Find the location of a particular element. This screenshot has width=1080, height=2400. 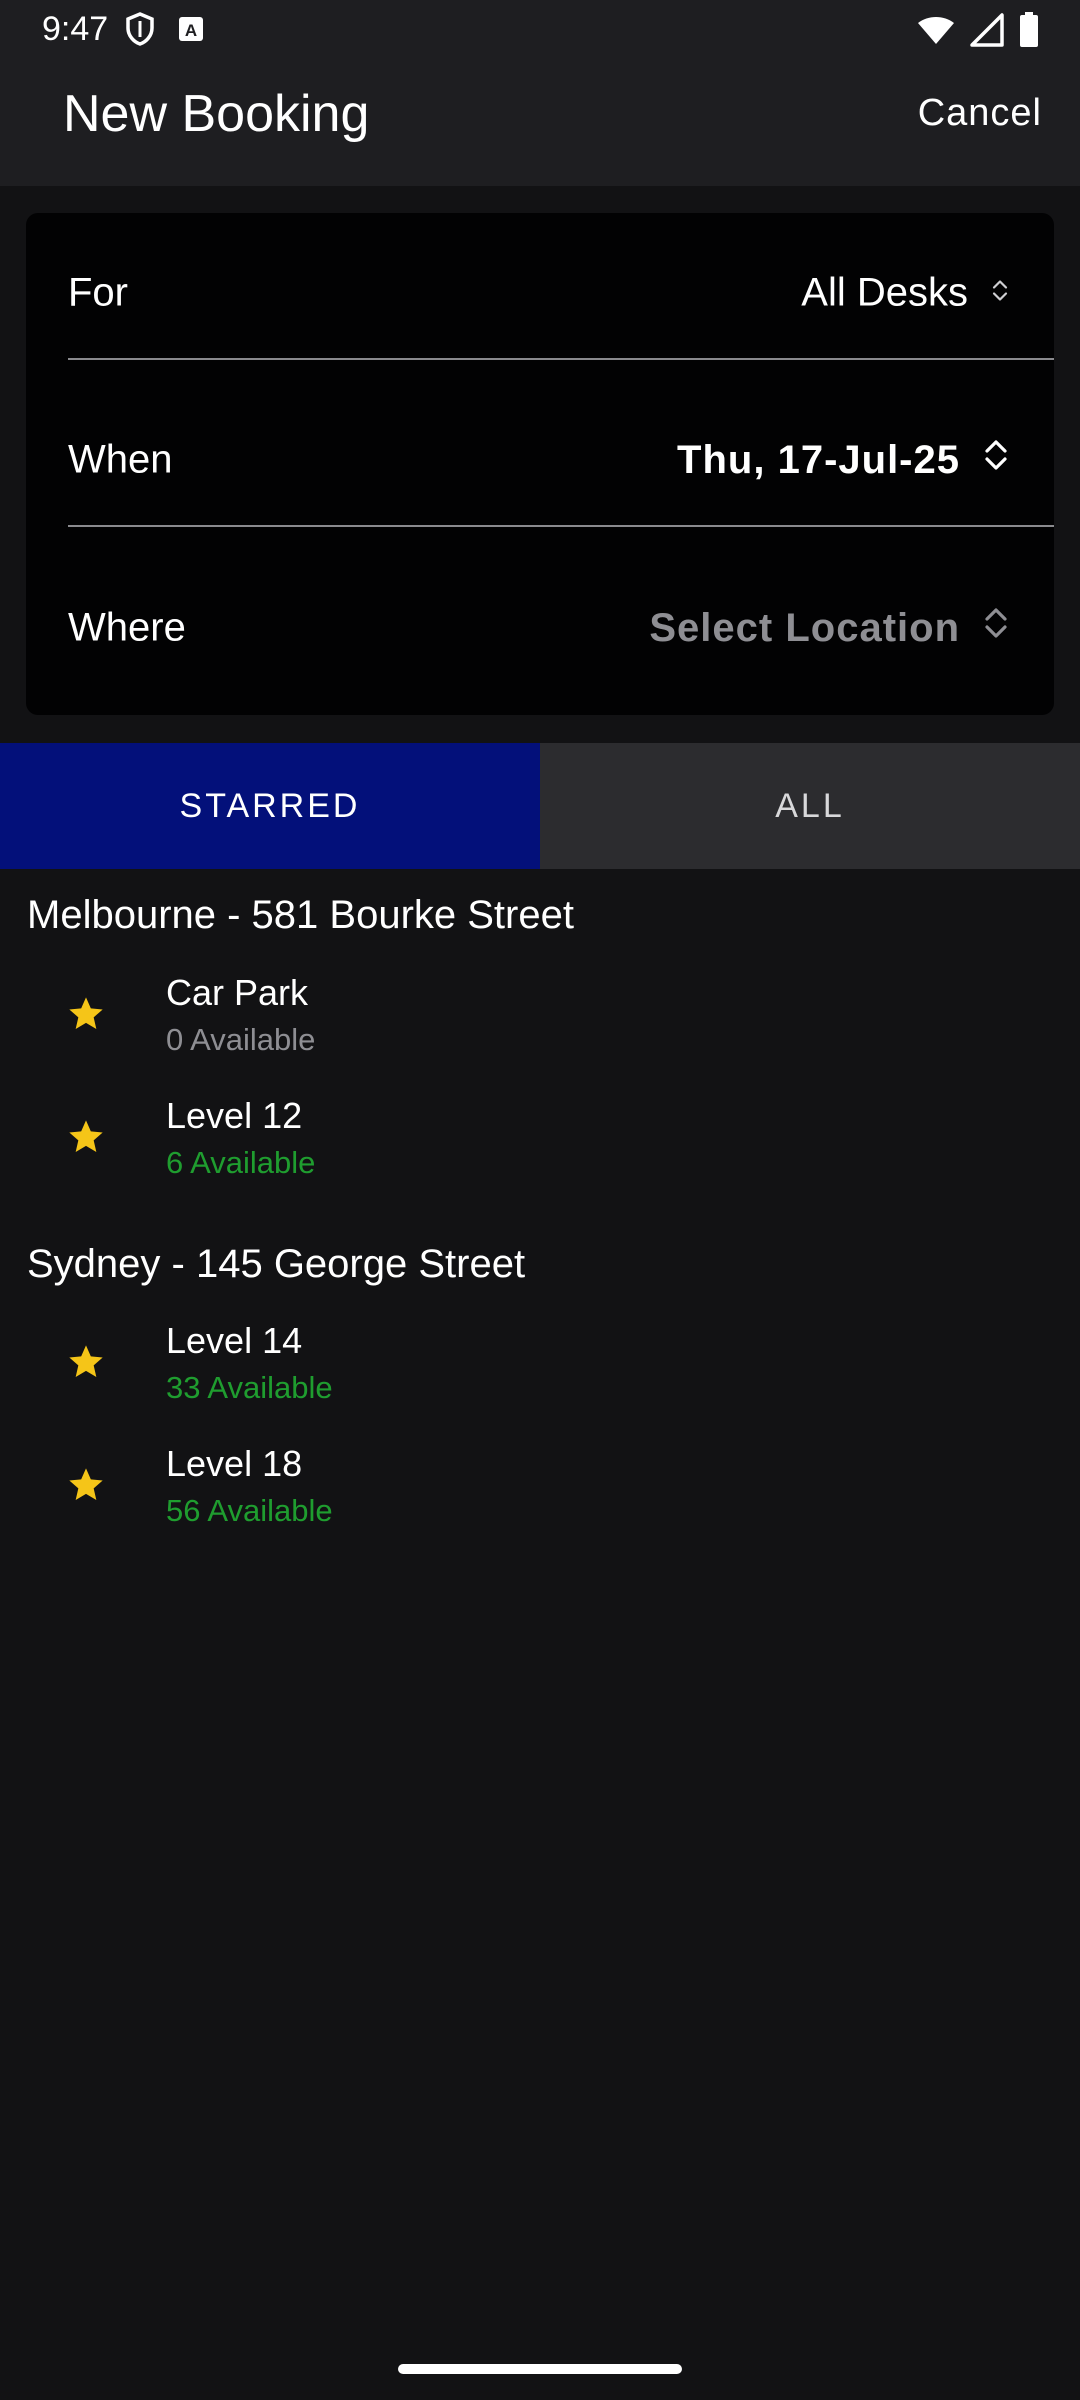

item-availability: 33 Available is located at coordinates (249, 1387).